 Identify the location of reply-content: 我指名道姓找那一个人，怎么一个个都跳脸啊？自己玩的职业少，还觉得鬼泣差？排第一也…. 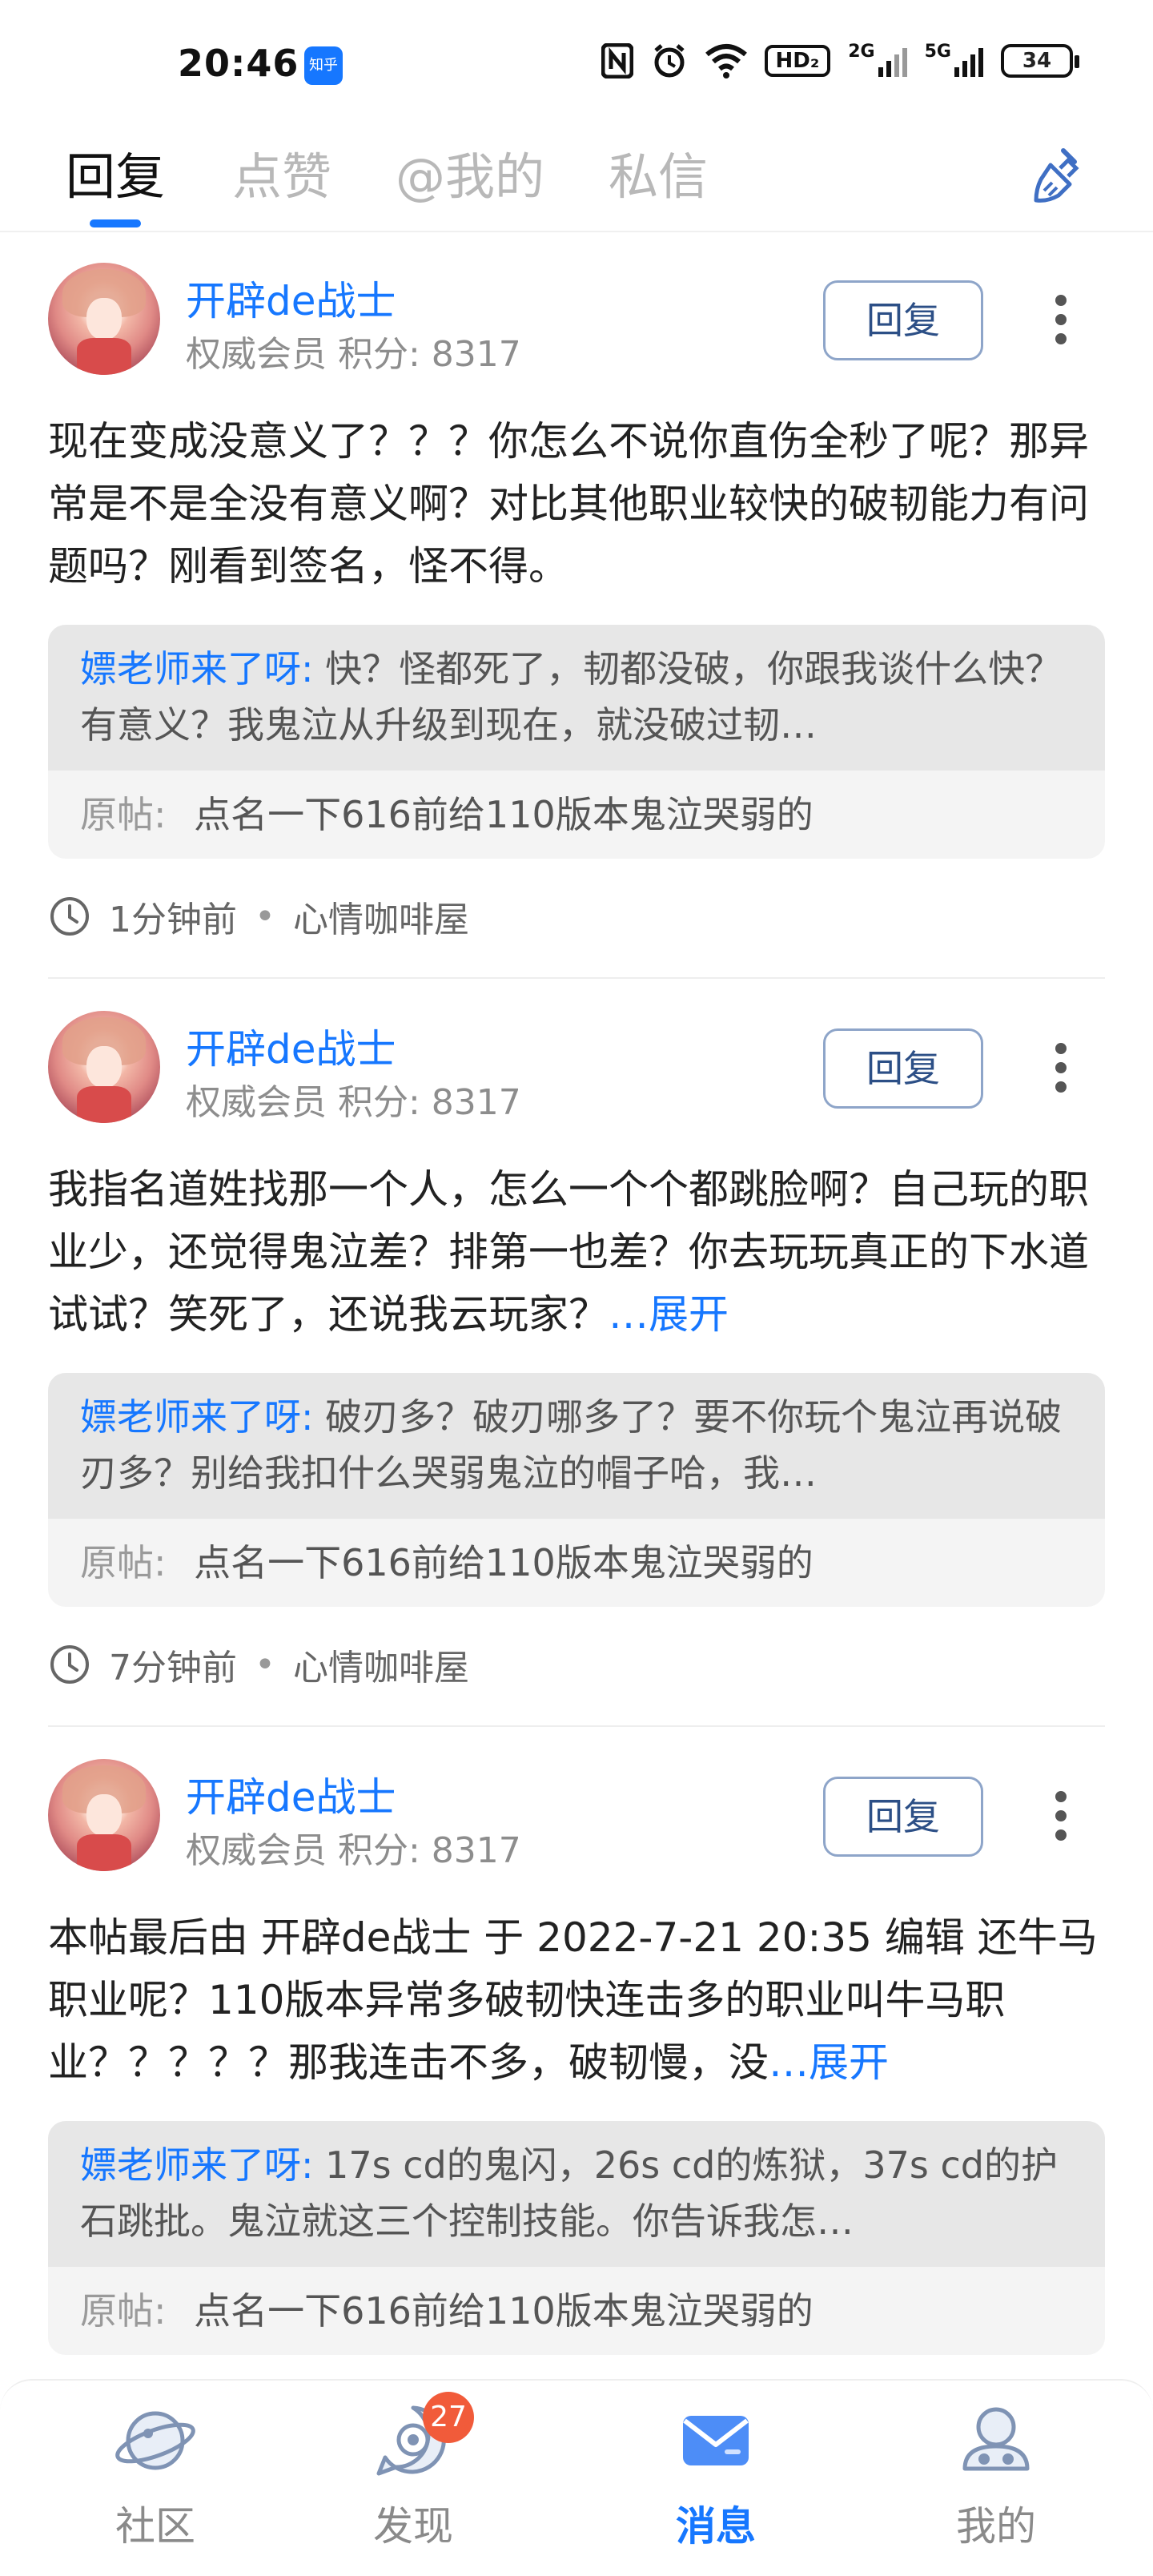
(576, 1252).